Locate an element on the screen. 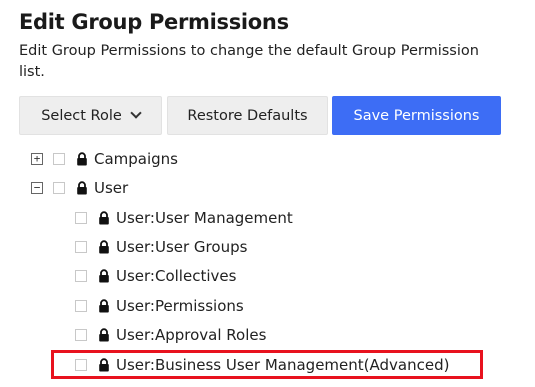  save-permissions-label: Save Permissions is located at coordinates (416, 115).